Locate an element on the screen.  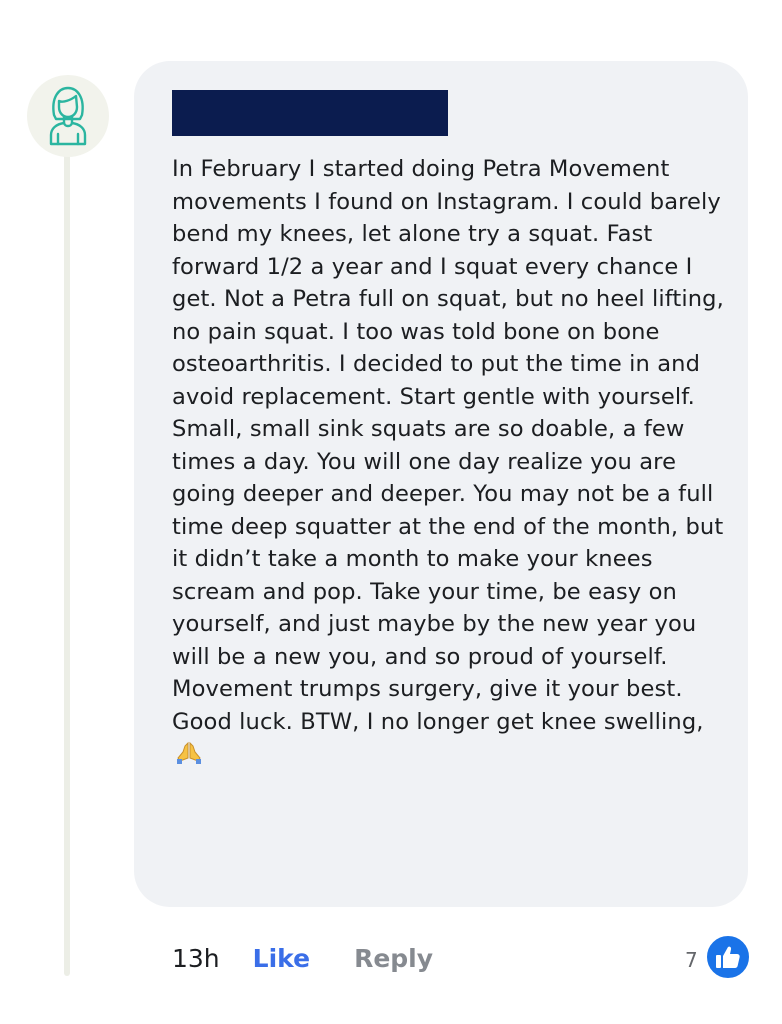
reaction-count: 7 is located at coordinates (691, 960).